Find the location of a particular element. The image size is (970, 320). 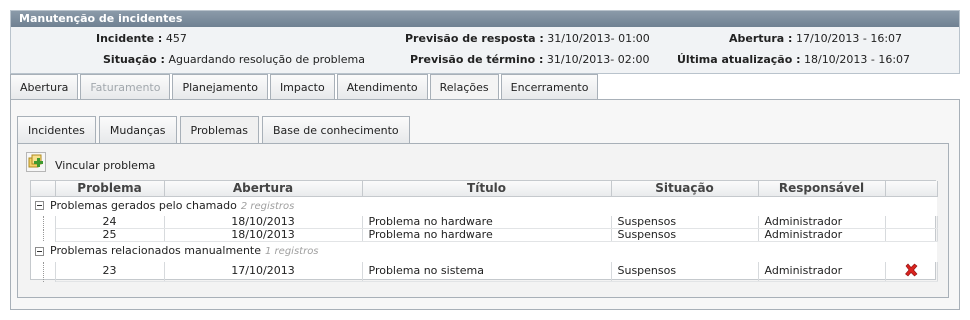

tab-planejamento: Planejamento is located at coordinates (220, 87).